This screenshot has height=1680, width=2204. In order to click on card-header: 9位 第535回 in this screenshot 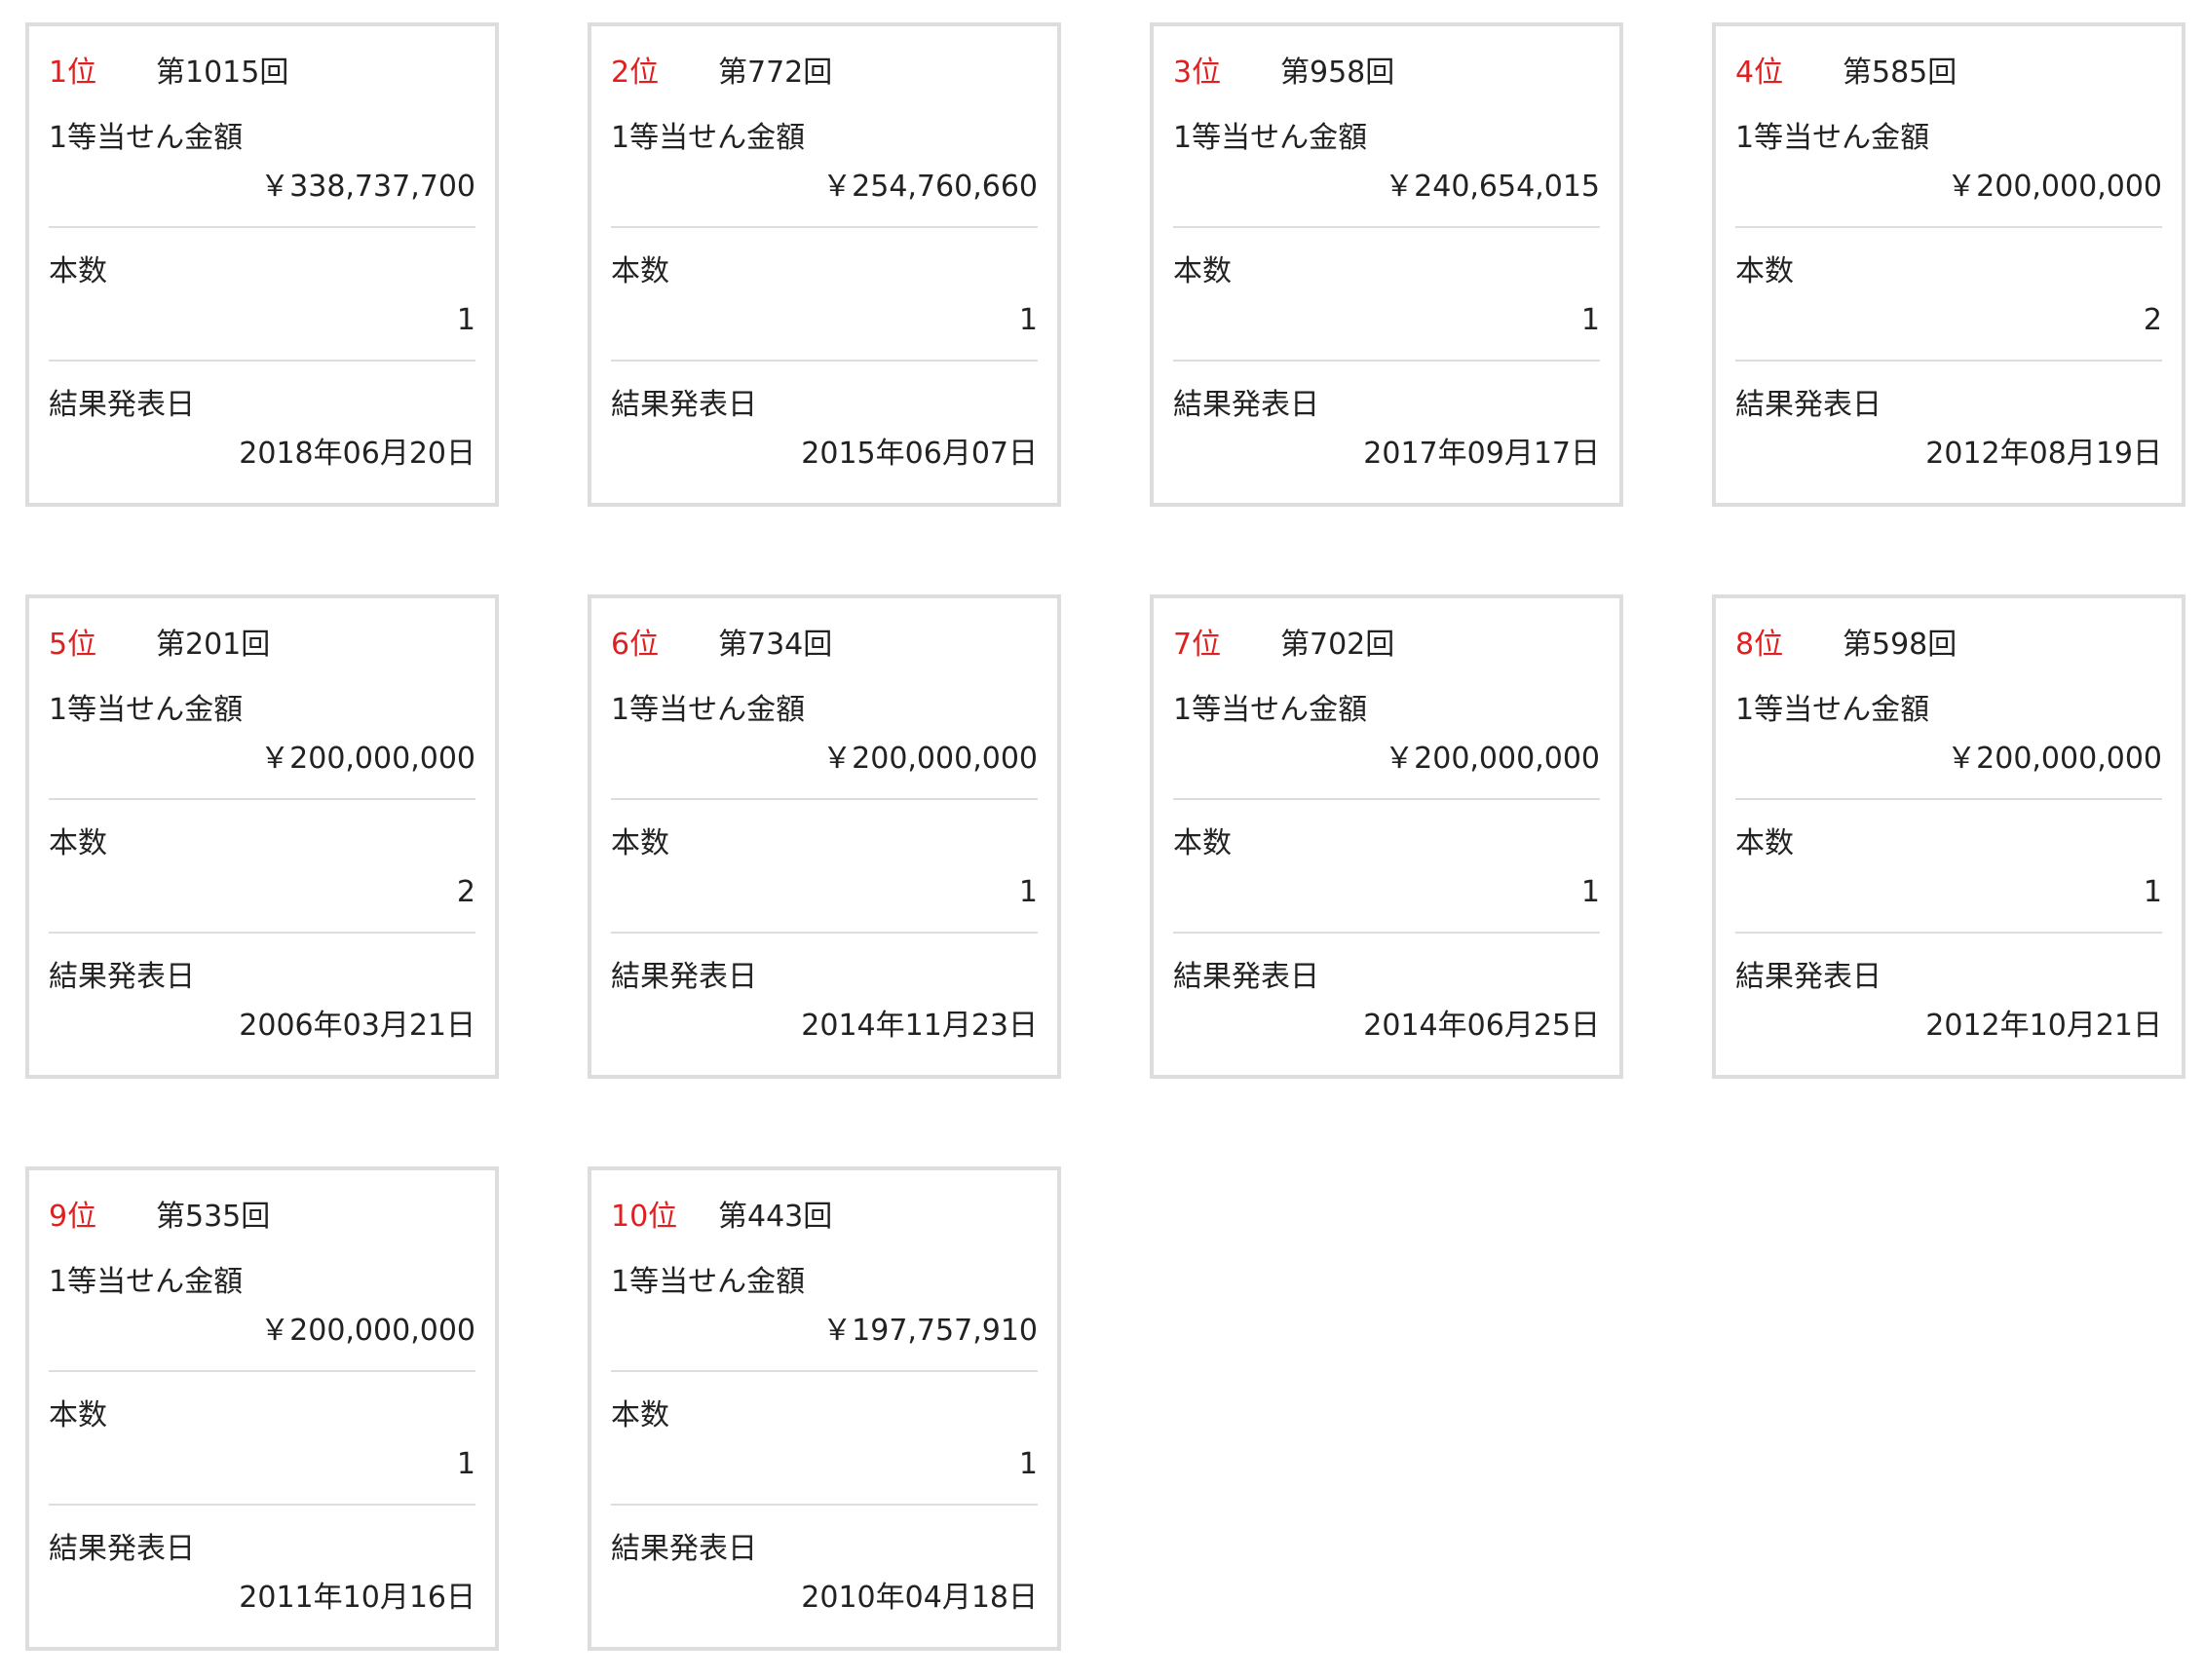, I will do `click(262, 1213)`.